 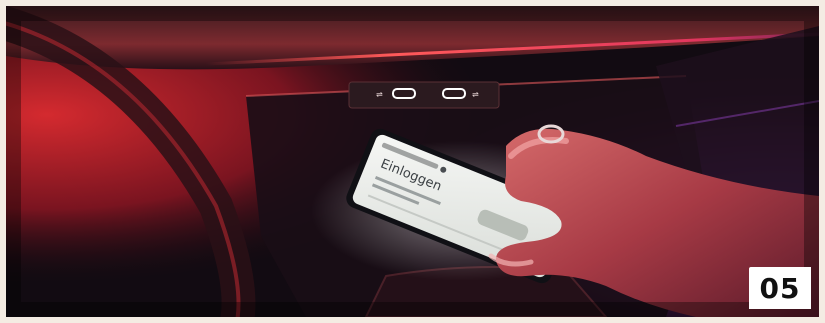 What do you see at coordinates (379, 94) in the screenshot?
I see `usb-symbol-left-icon: ⇌` at bounding box center [379, 94].